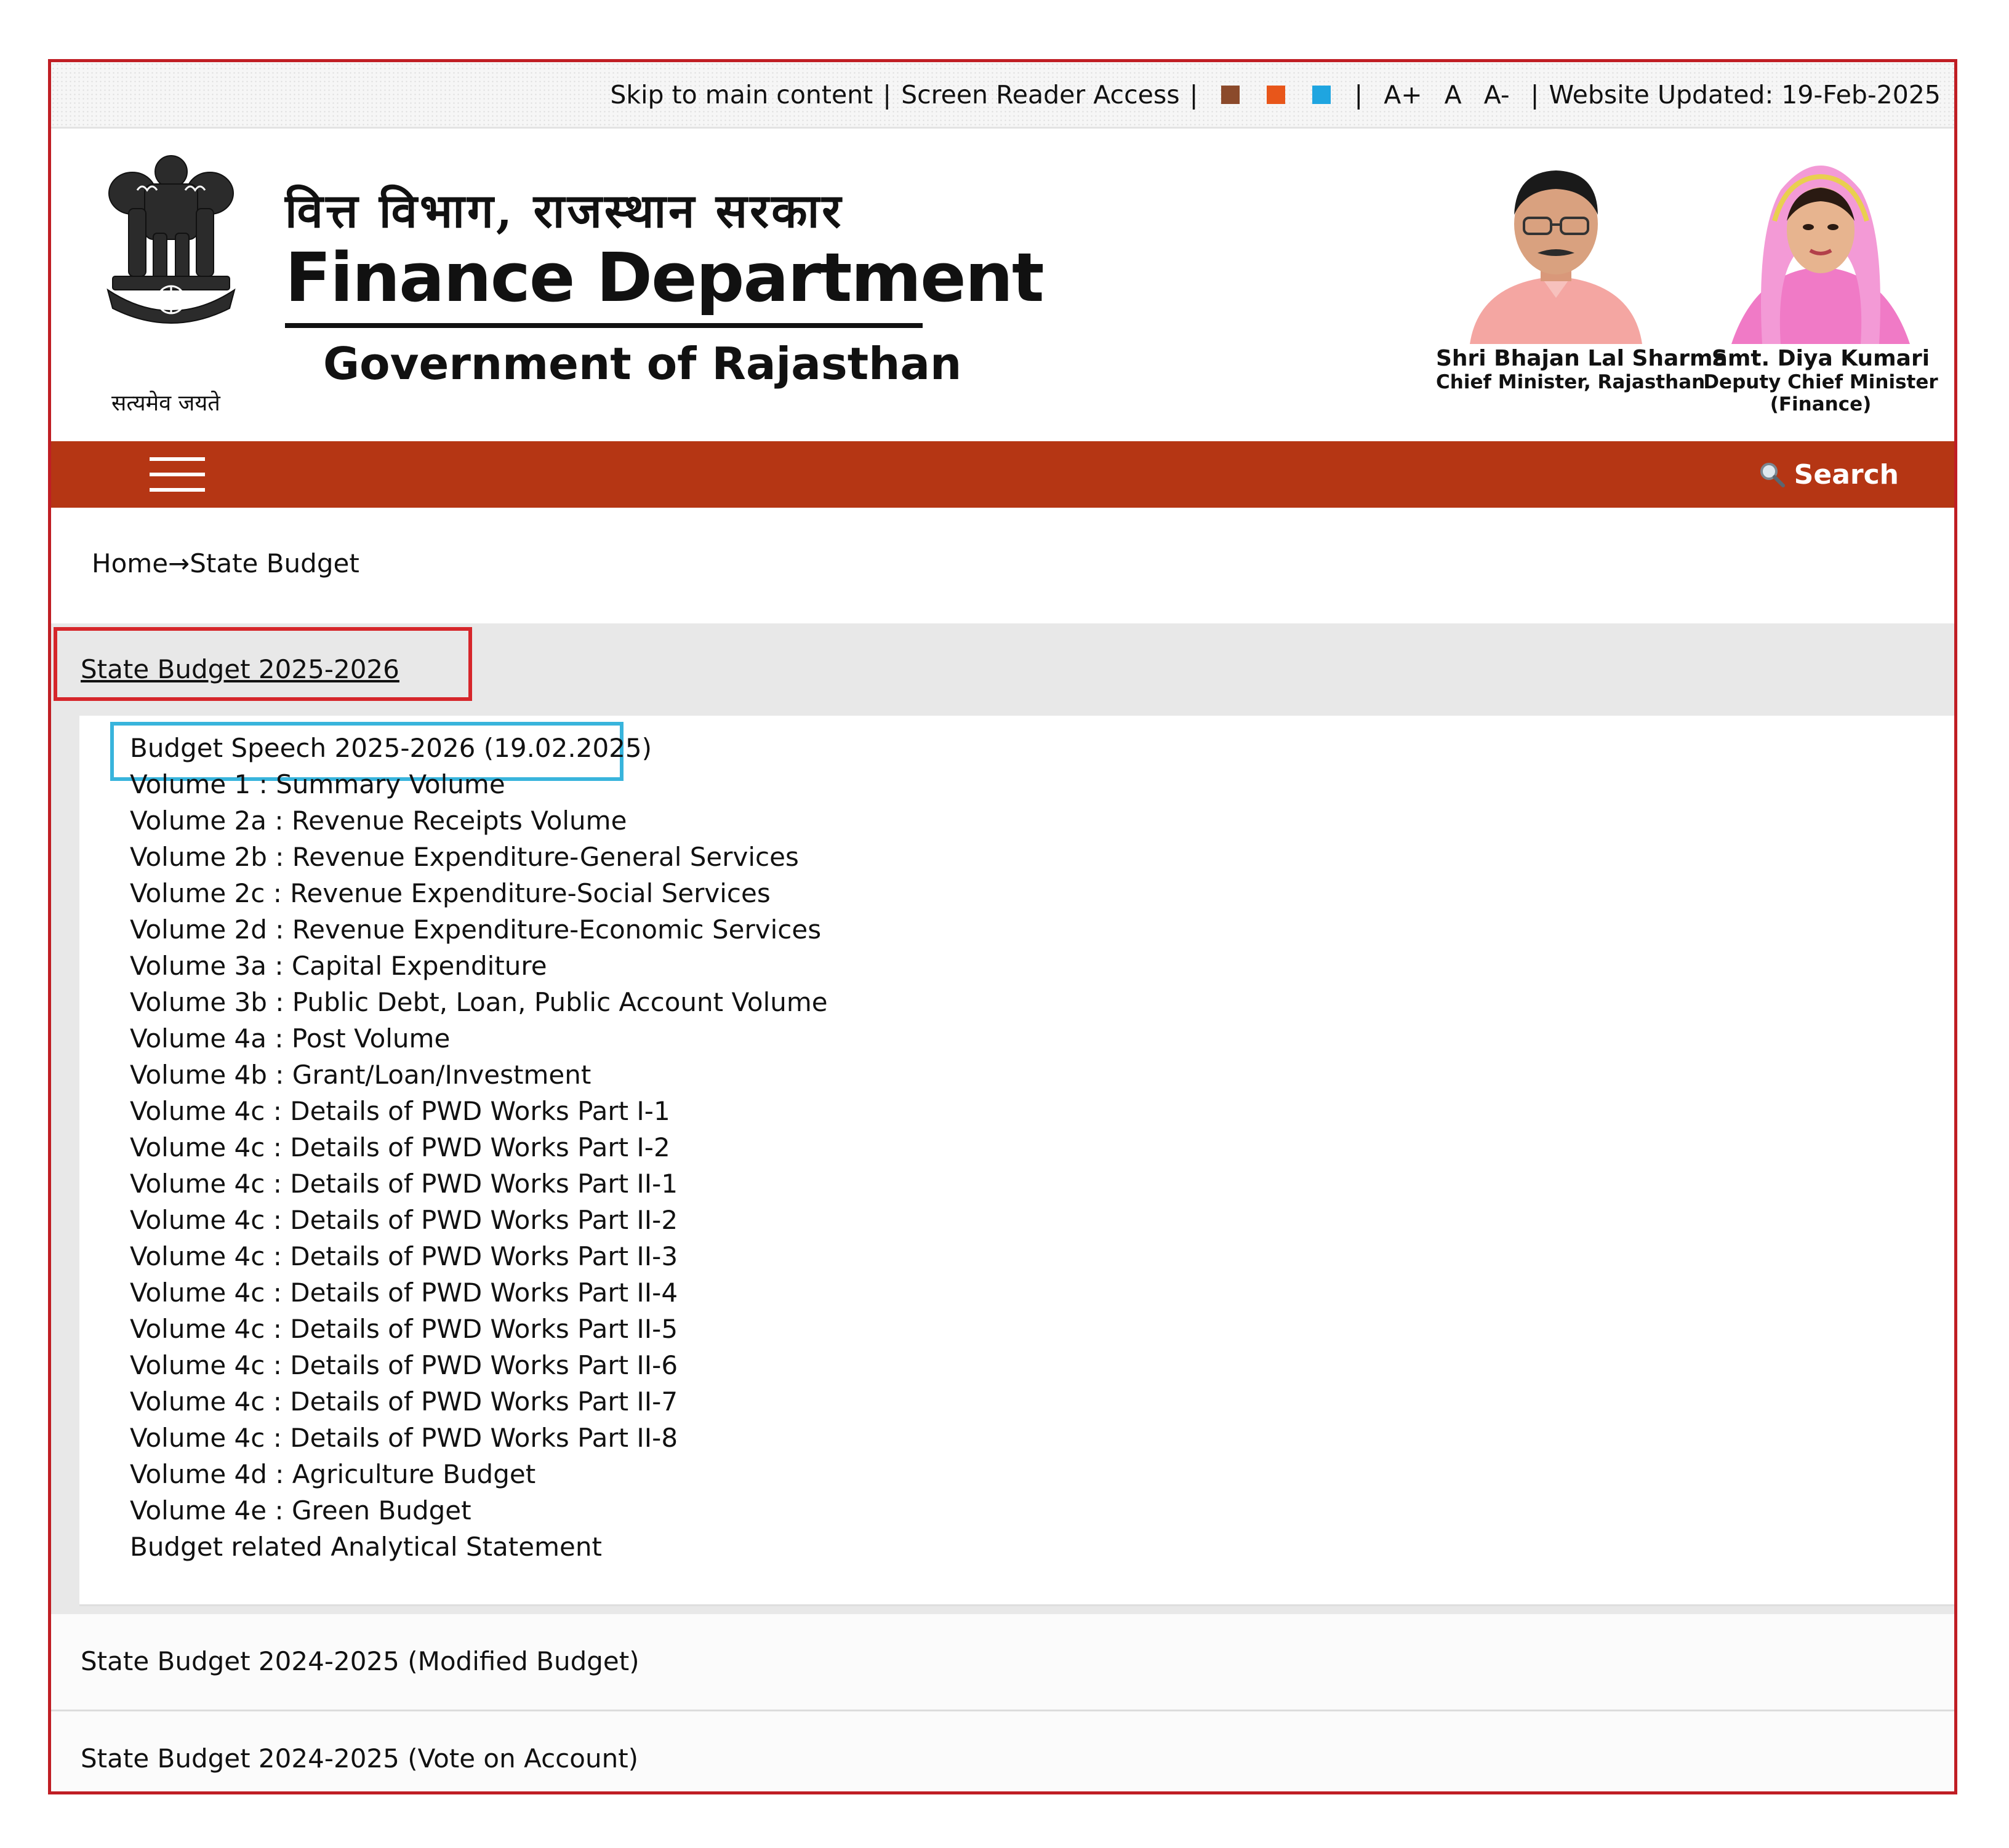  Describe the element at coordinates (1582, 358) in the screenshot. I see `leader-name: Shri Bhajan Lal Sharma` at that location.